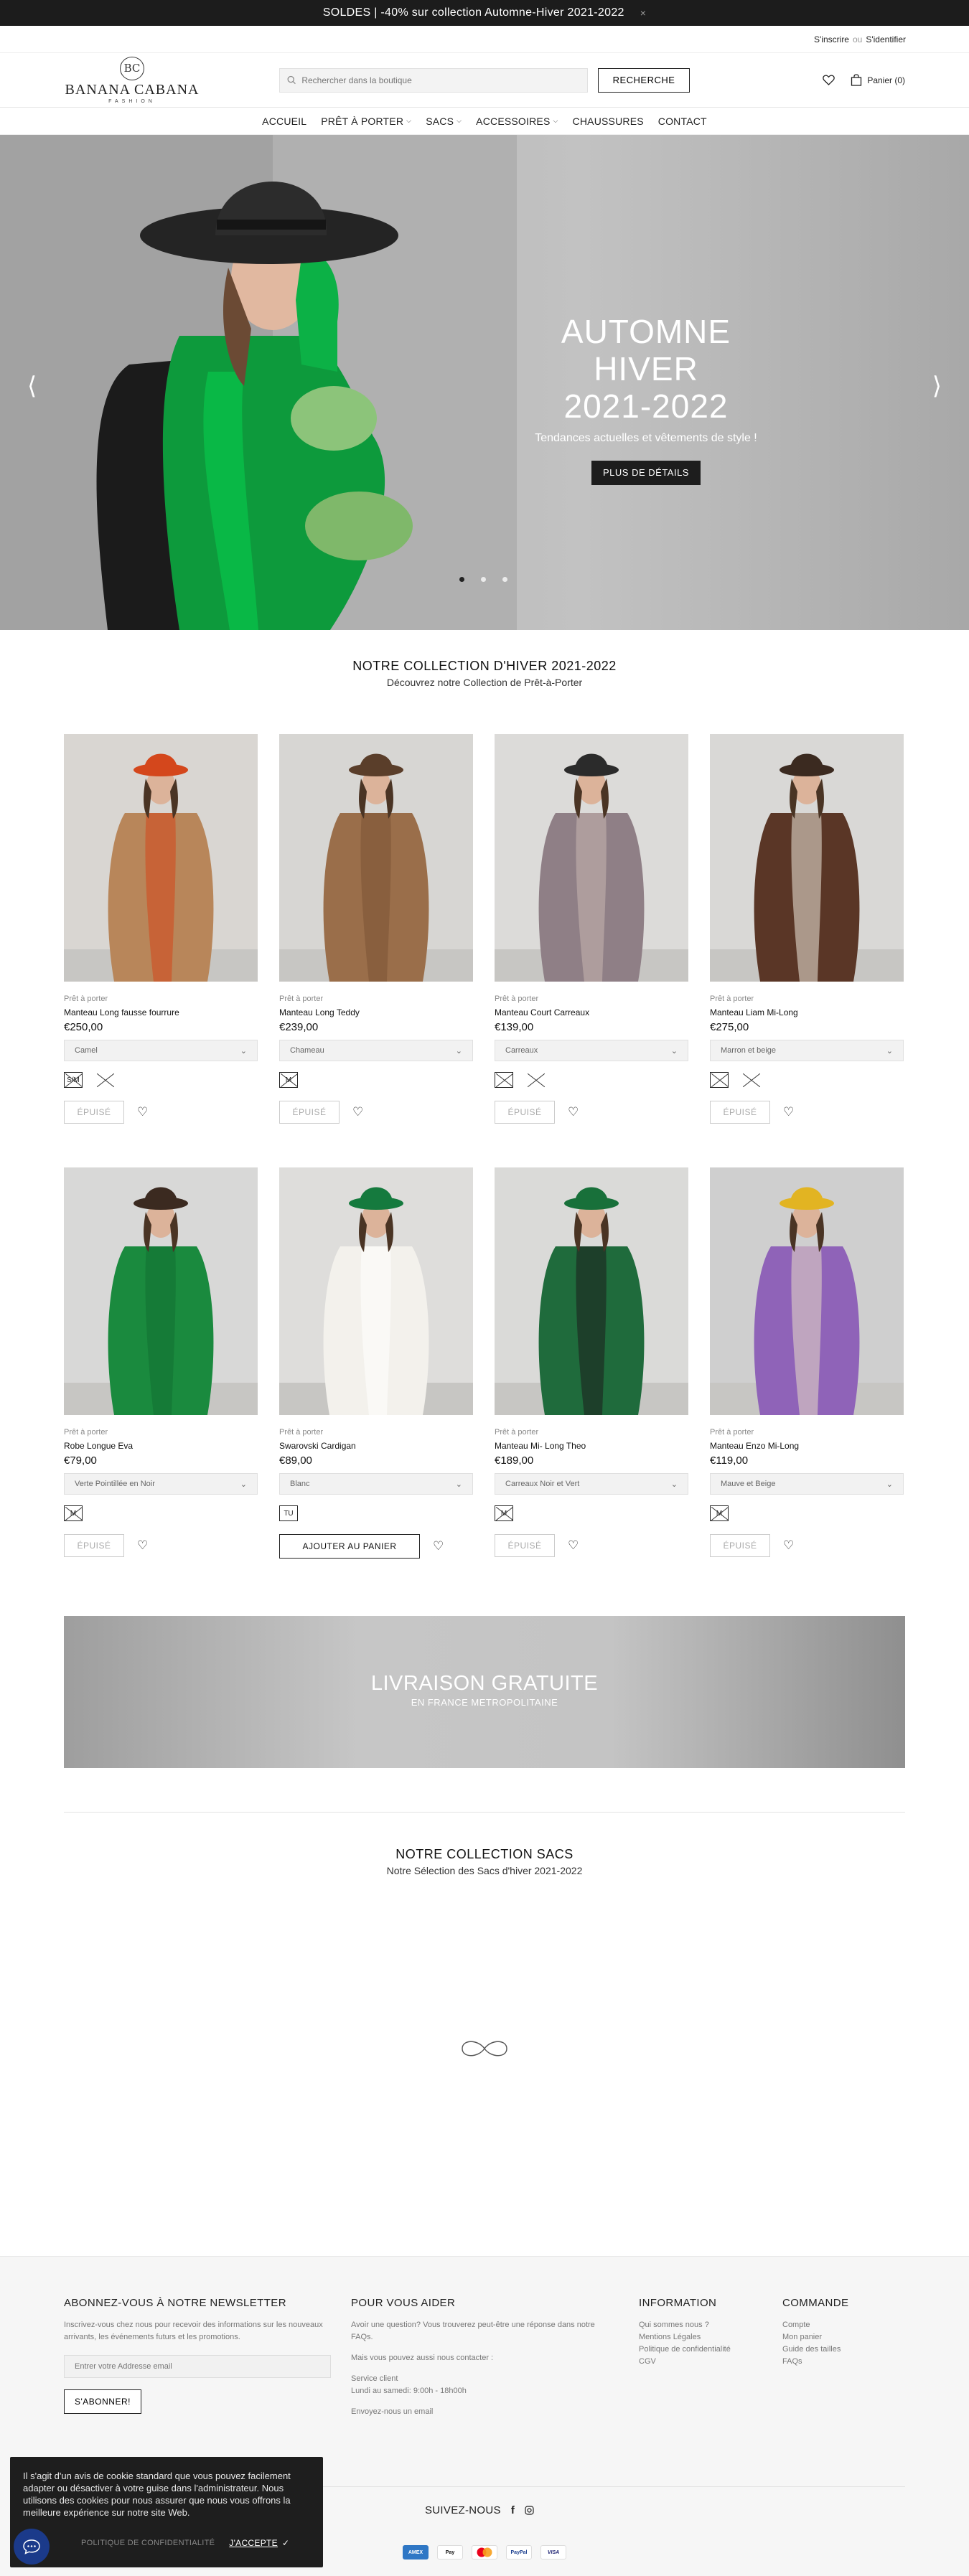 This screenshot has height=2576, width=969. Describe the element at coordinates (197, 2366) in the screenshot. I see `newsletter-email-field` at that location.